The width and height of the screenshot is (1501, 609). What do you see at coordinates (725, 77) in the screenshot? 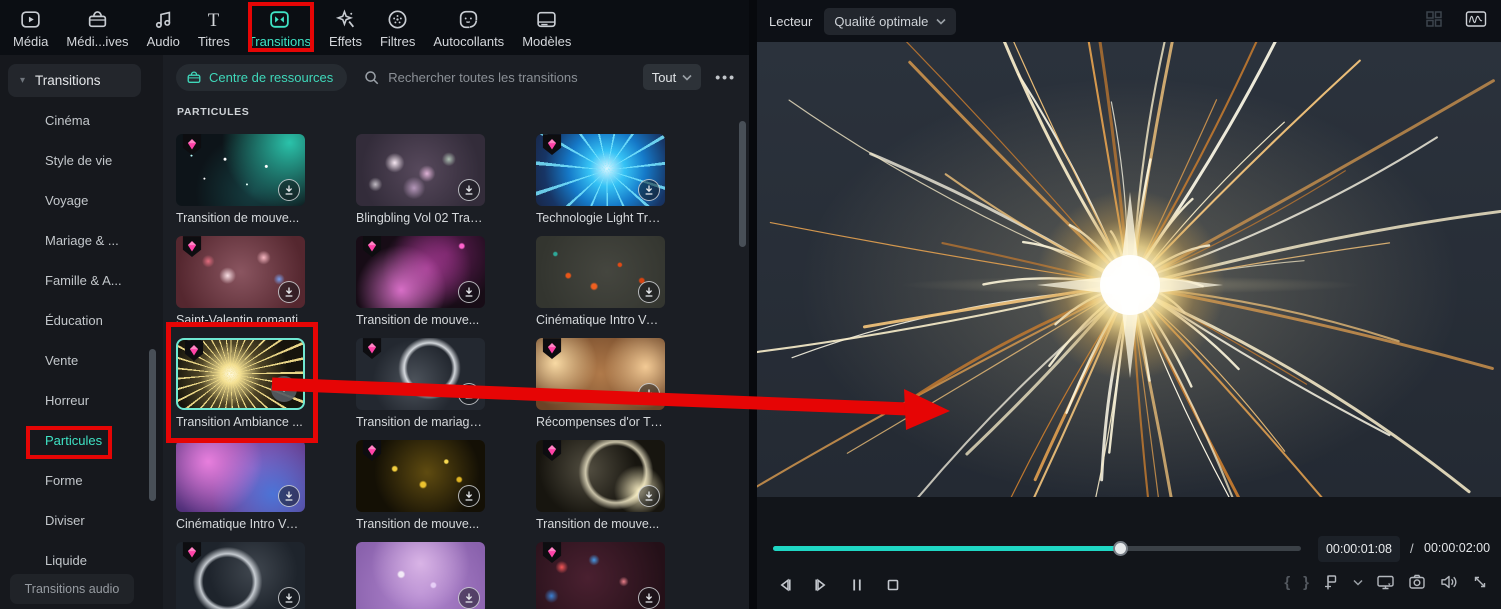
I see `more-options-button: •••` at bounding box center [725, 77].